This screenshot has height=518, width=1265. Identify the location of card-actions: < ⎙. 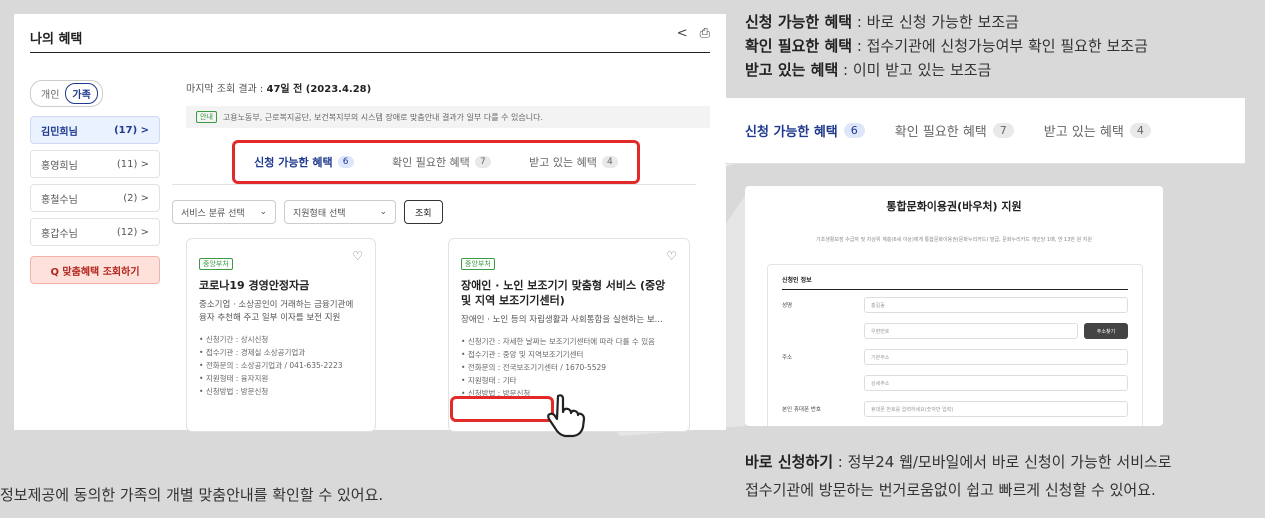
(693, 33).